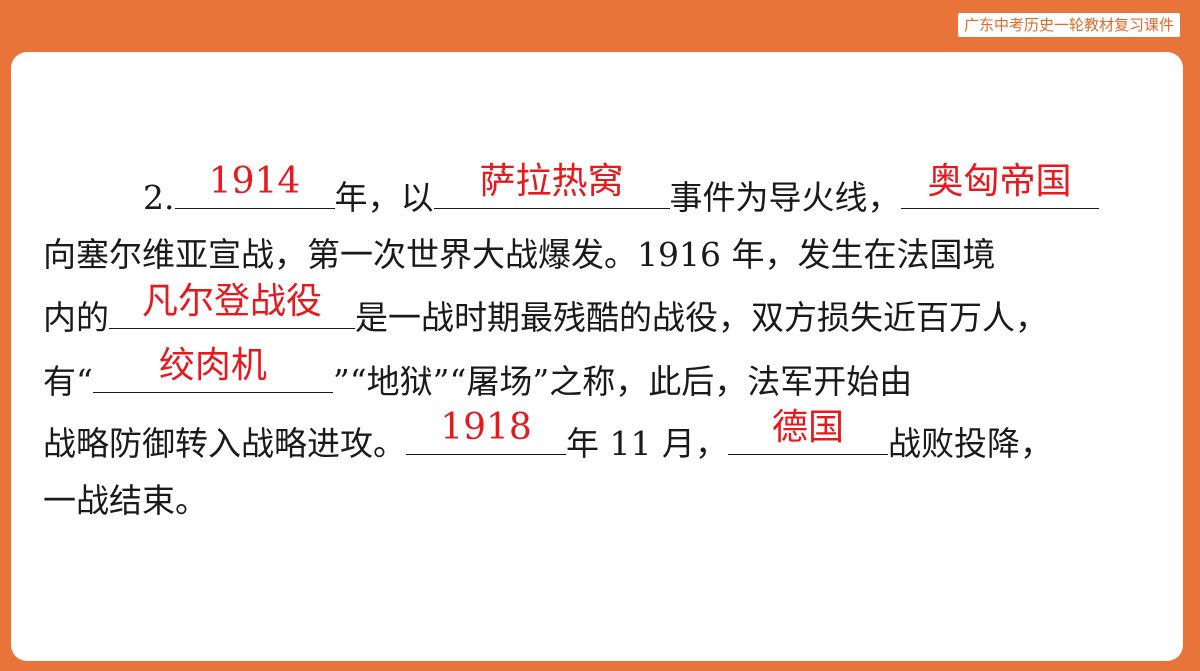 The image size is (1200, 671). I want to click on answer-blank-4: 凡尔登战役, so click(232, 305).